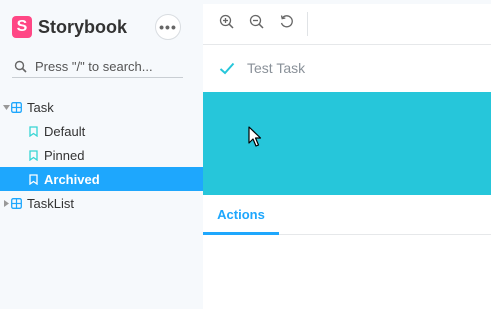 The image size is (491, 309). I want to click on storybook-logo-icon: S, so click(22, 27).